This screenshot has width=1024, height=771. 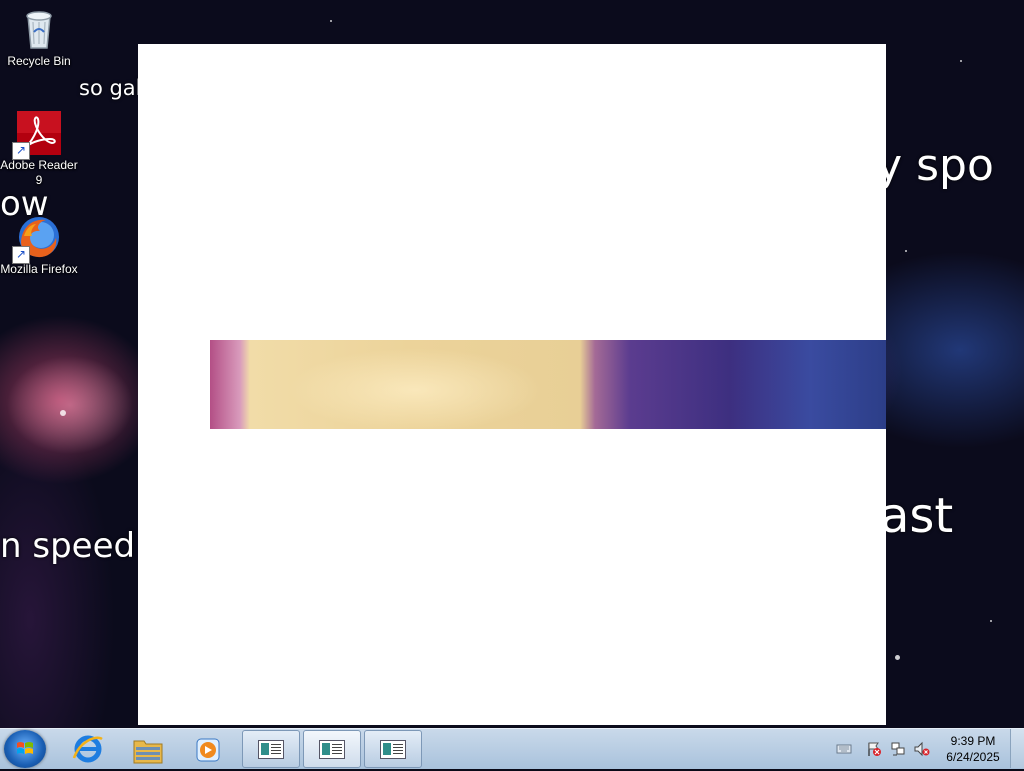 I want to click on taskbar-pinned-media-player, so click(x=208, y=749).